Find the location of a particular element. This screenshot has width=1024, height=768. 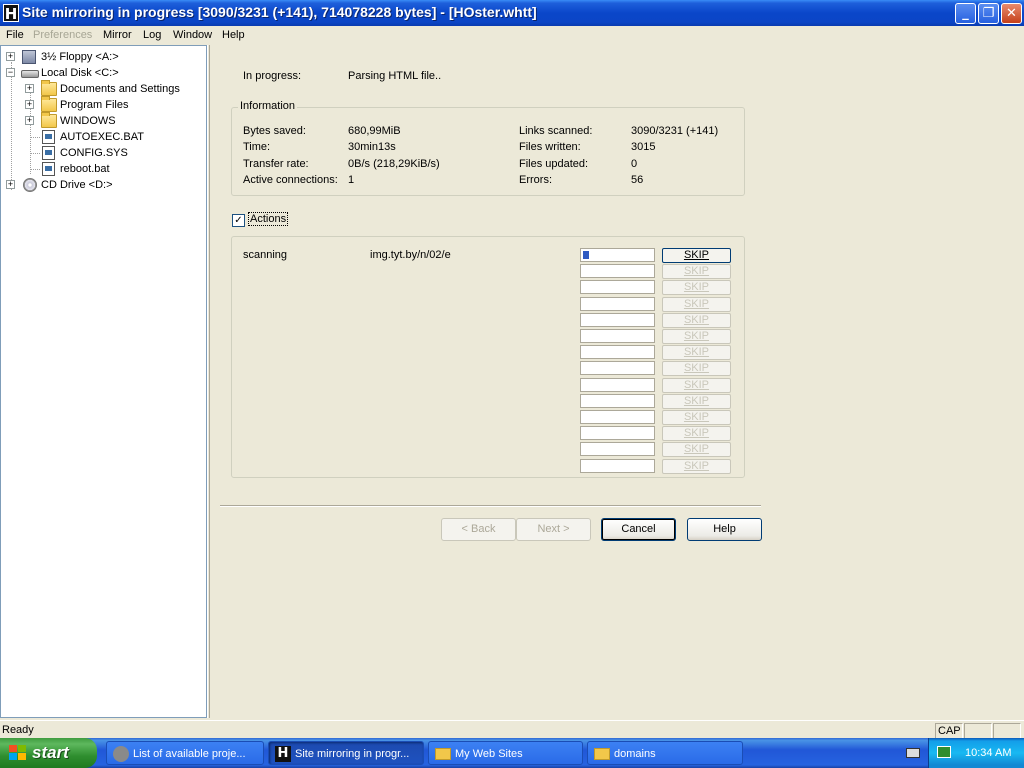

system-file-icon is located at coordinates (48, 153).